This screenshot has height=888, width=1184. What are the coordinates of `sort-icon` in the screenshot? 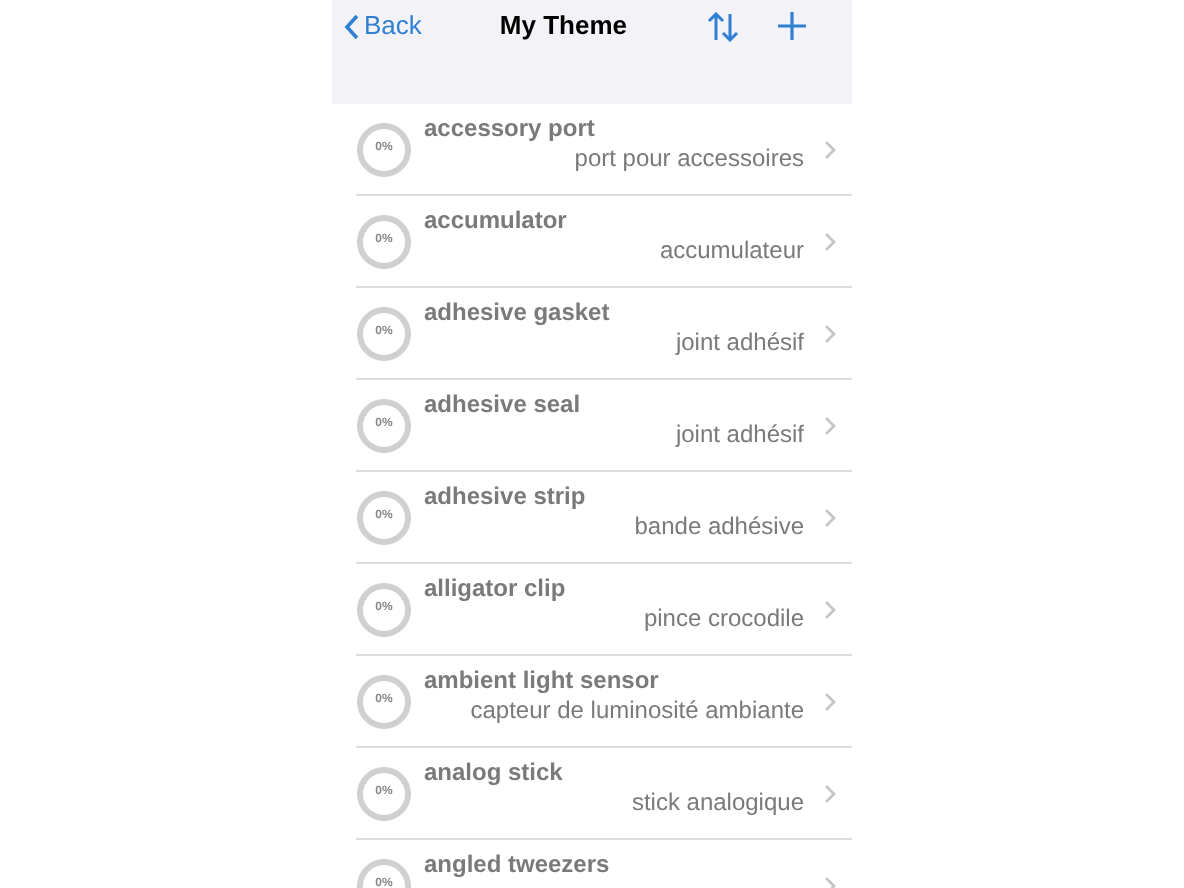 It's located at (723, 27).